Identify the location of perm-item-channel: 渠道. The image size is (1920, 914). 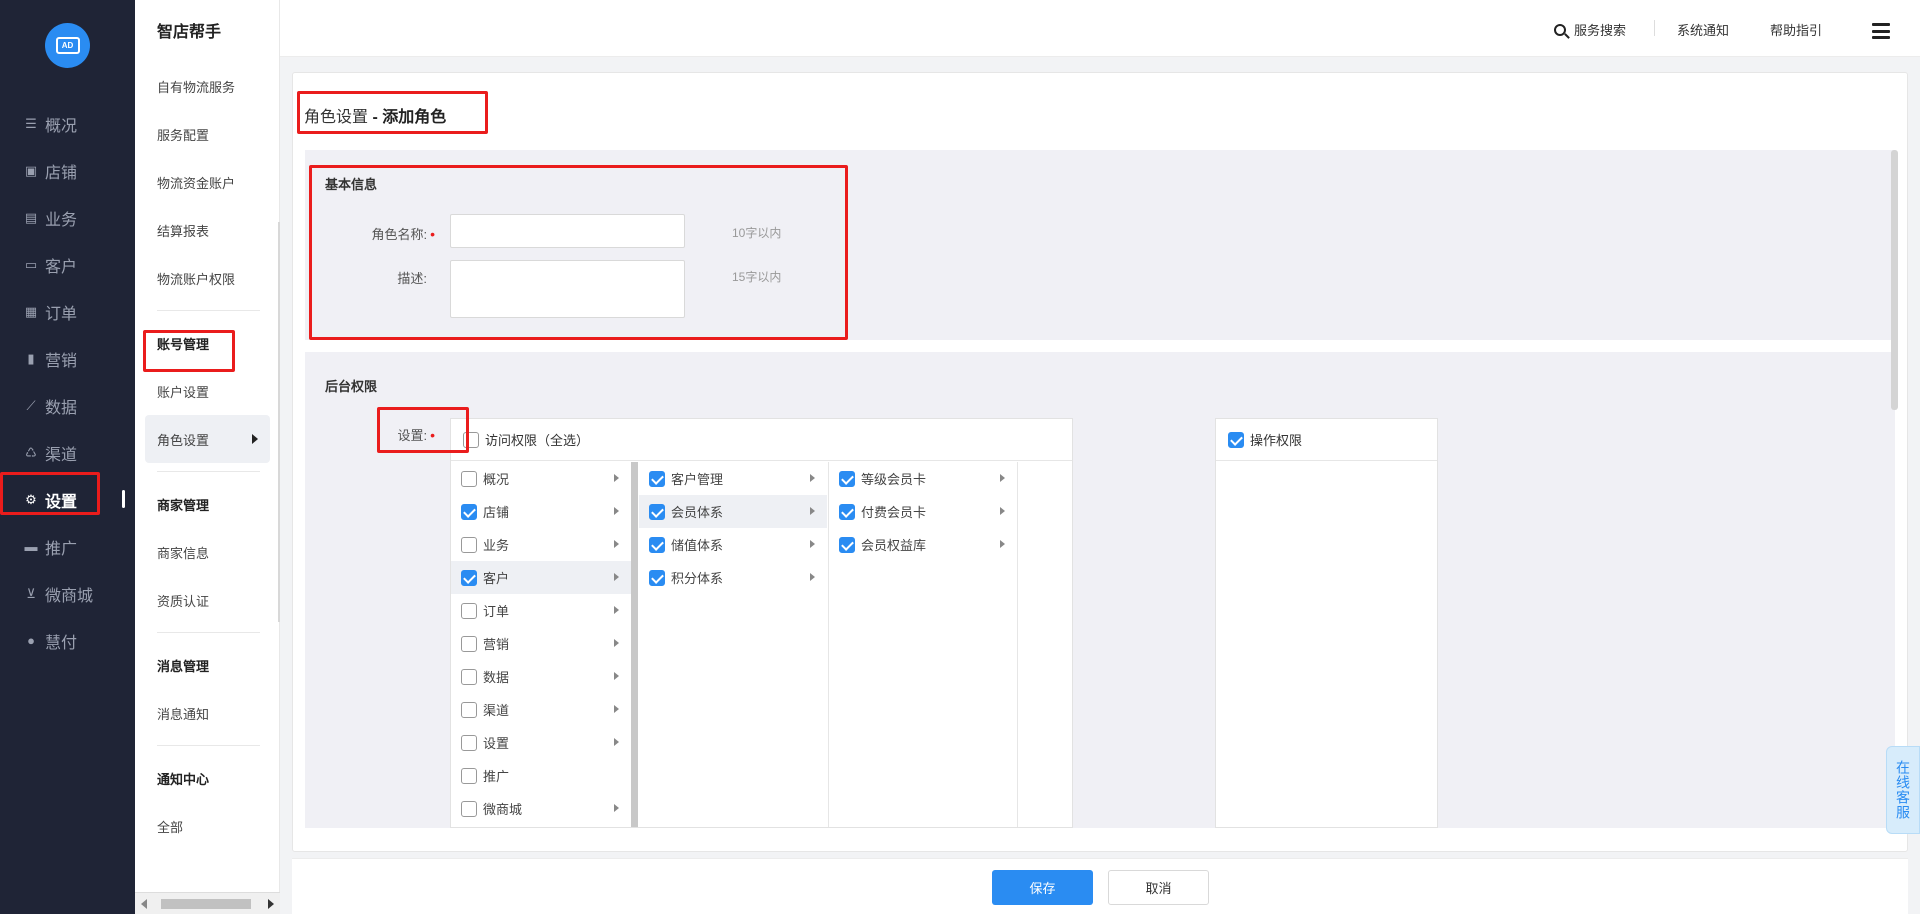
(541, 709).